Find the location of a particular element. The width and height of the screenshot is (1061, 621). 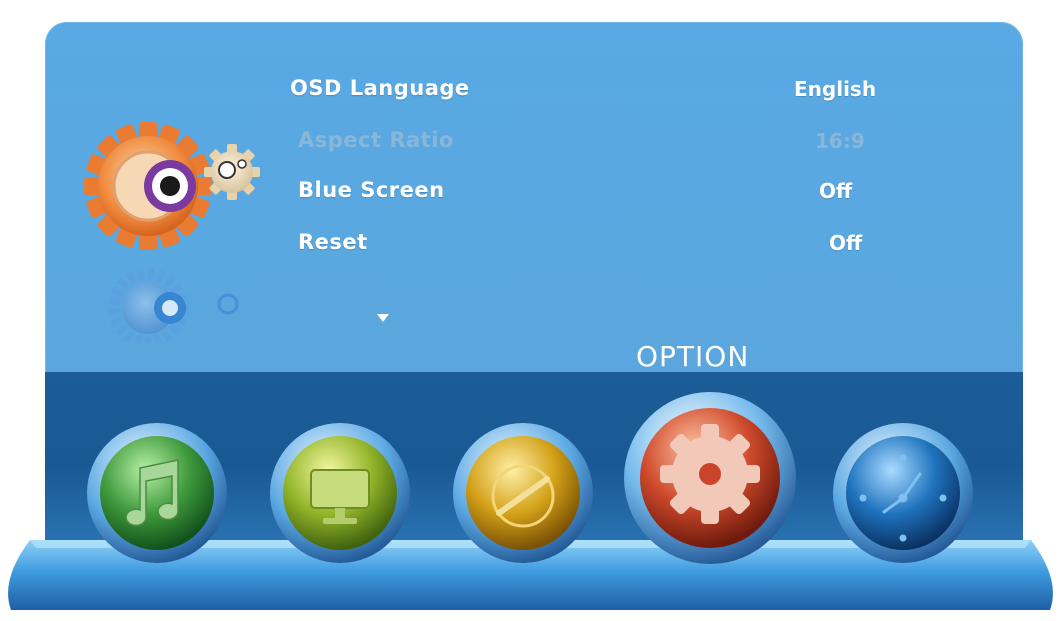

tv-button is located at coordinates (523, 493).